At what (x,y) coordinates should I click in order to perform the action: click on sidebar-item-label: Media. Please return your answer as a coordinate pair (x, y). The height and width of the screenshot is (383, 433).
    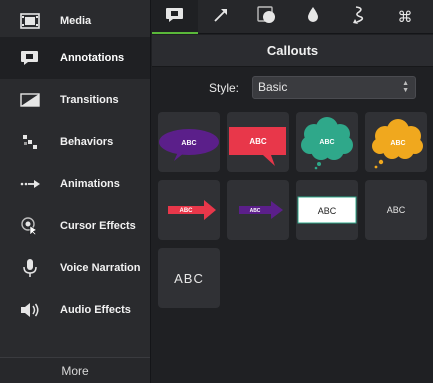
    Looking at the image, I should click on (76, 21).